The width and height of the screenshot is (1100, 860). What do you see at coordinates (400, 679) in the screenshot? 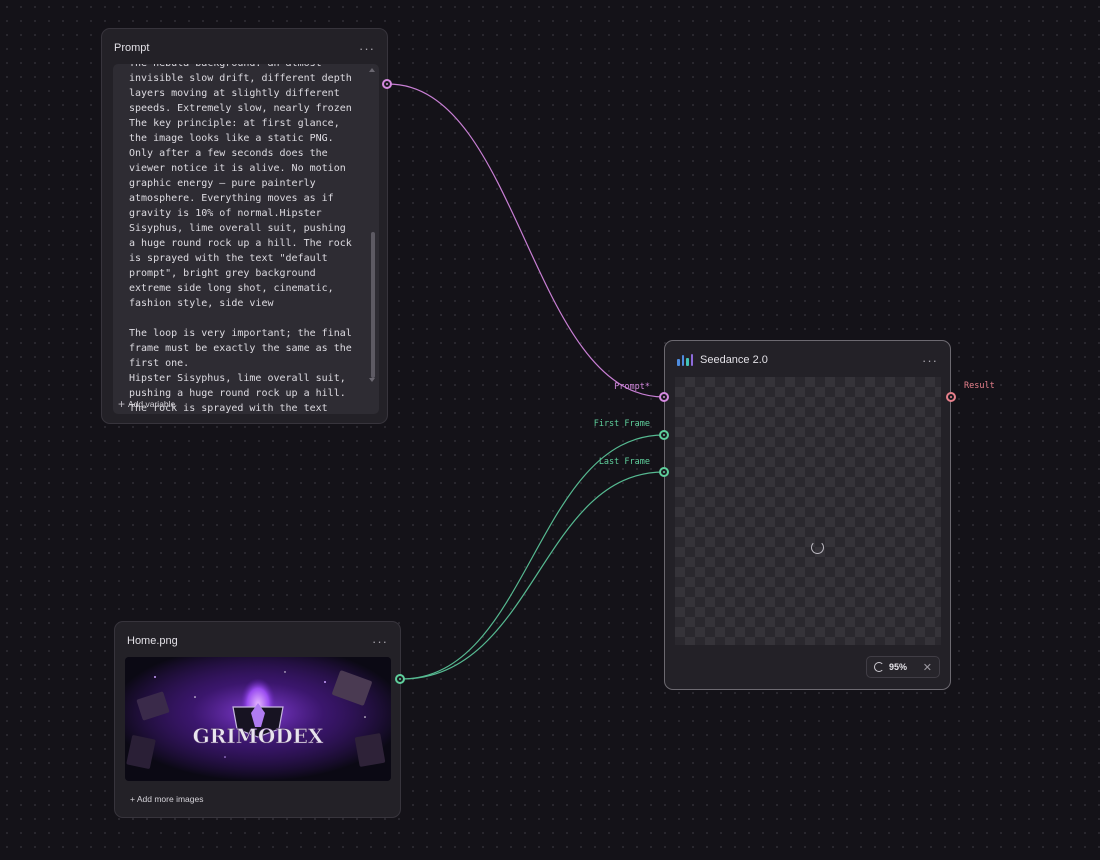
I see `image-output-handle` at bounding box center [400, 679].